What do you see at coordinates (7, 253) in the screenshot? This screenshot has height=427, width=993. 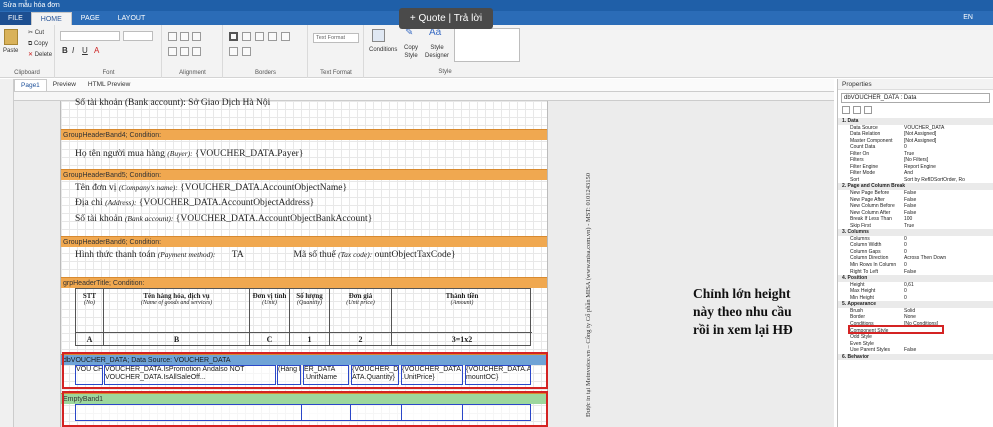 I see `left-ruler` at bounding box center [7, 253].